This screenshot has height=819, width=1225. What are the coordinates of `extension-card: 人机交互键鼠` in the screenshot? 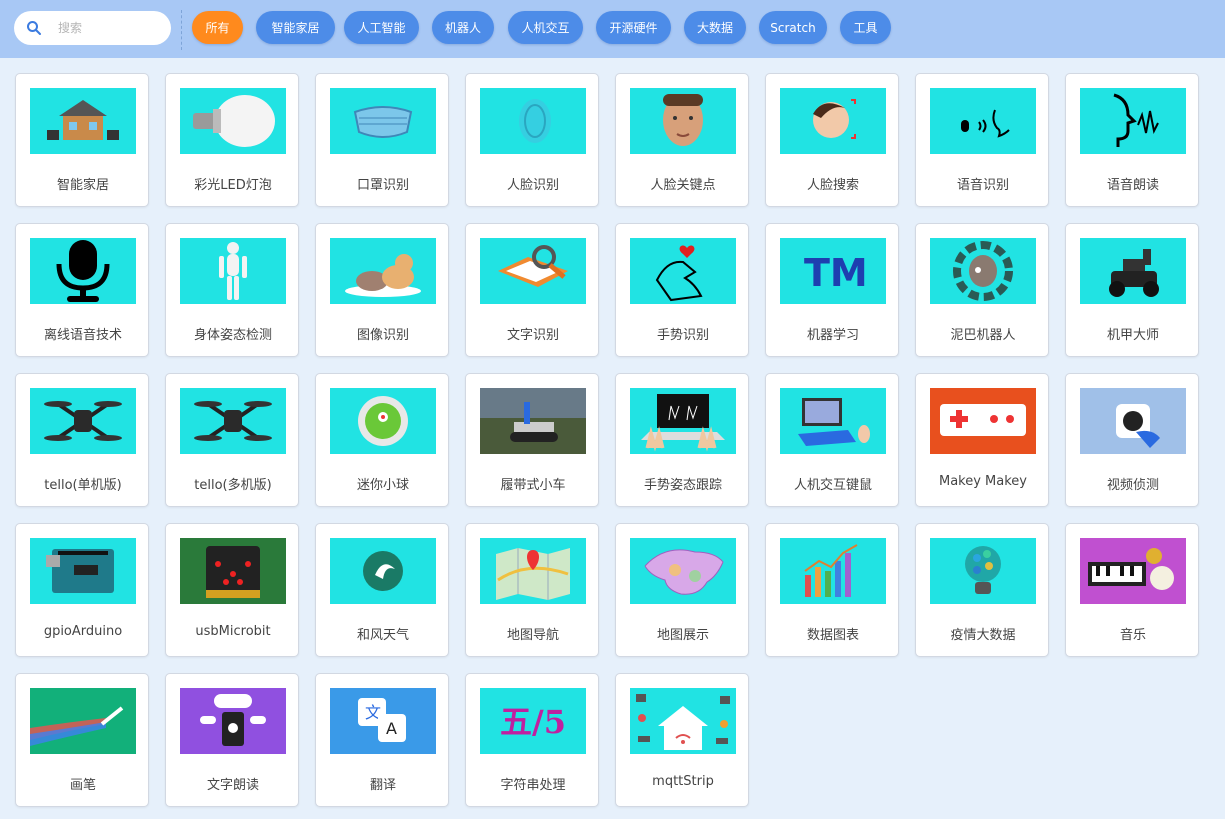 It's located at (832, 440).